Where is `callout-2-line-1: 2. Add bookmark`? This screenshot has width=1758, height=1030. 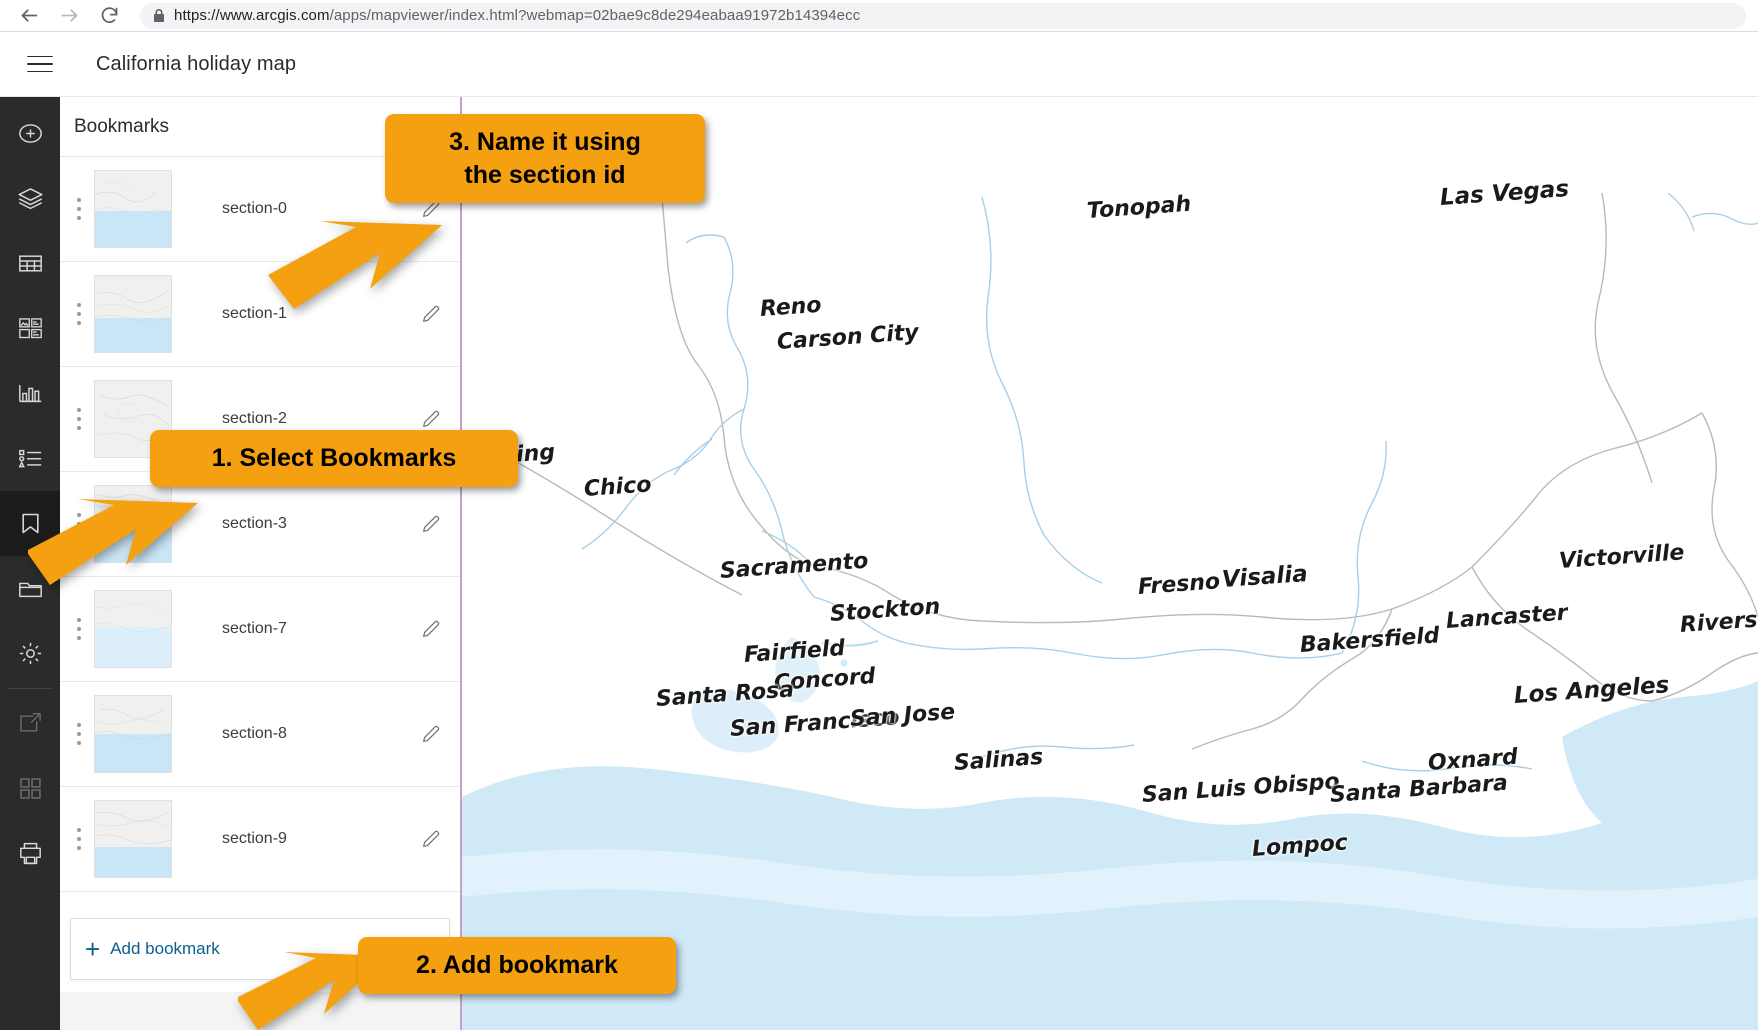 callout-2-line-1: 2. Add bookmark is located at coordinates (517, 965).